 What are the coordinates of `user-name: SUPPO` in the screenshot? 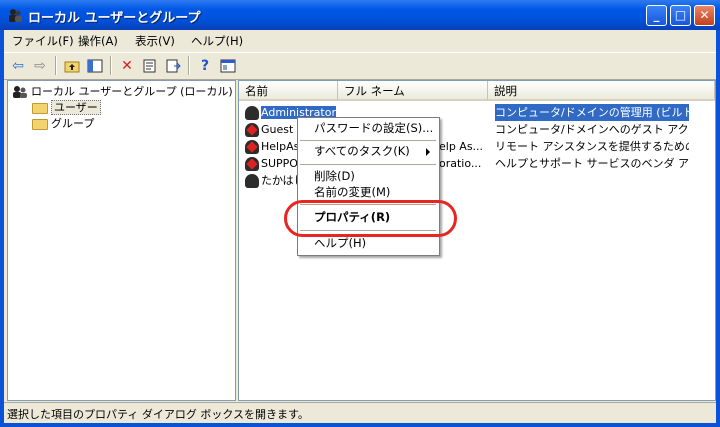 It's located at (279, 163).